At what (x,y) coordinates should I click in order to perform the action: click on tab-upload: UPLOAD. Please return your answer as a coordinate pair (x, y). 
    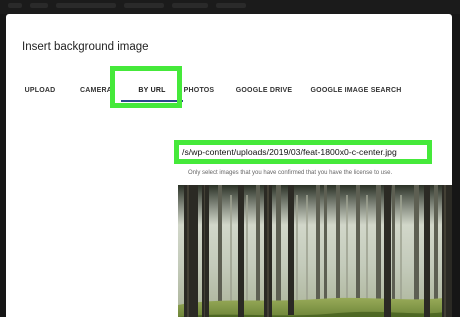
    Looking at the image, I should click on (40, 90).